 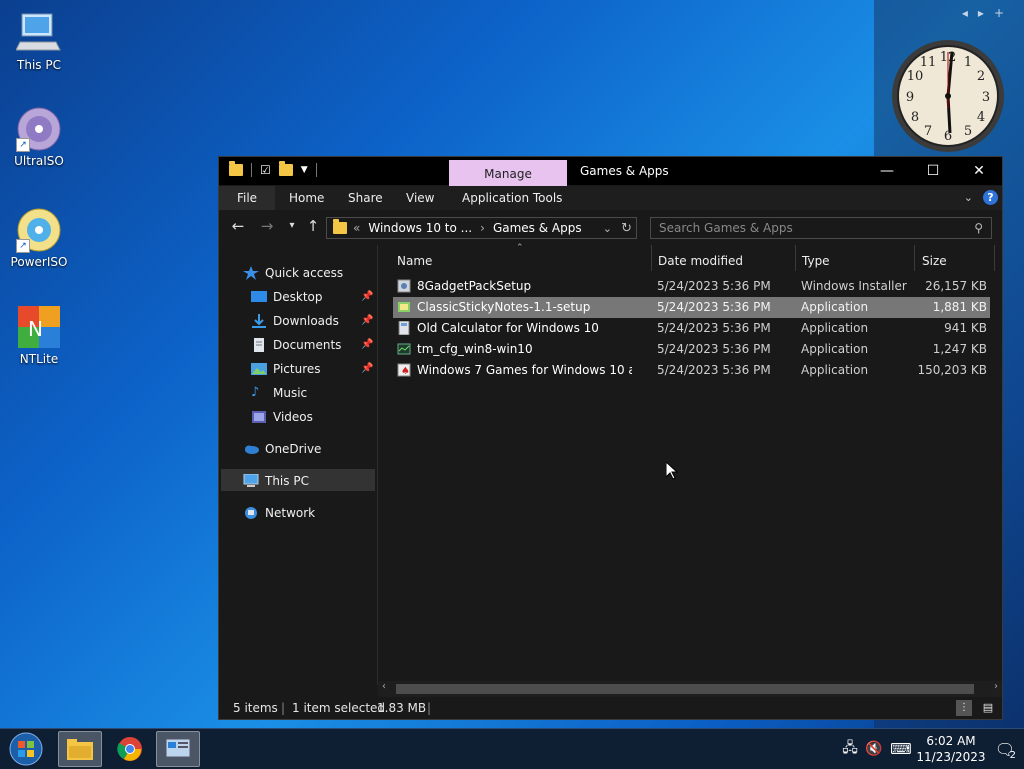 What do you see at coordinates (816, 261) in the screenshot?
I see `column-type: Type` at bounding box center [816, 261].